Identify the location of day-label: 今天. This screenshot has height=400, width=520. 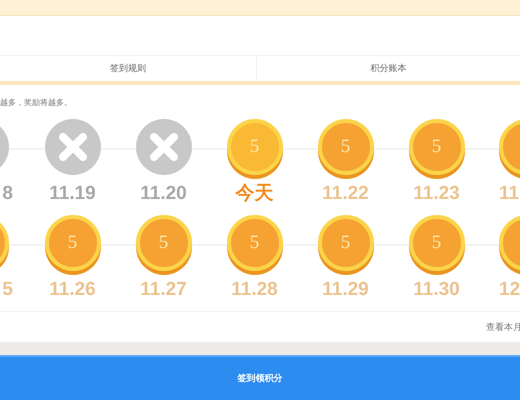
(255, 194).